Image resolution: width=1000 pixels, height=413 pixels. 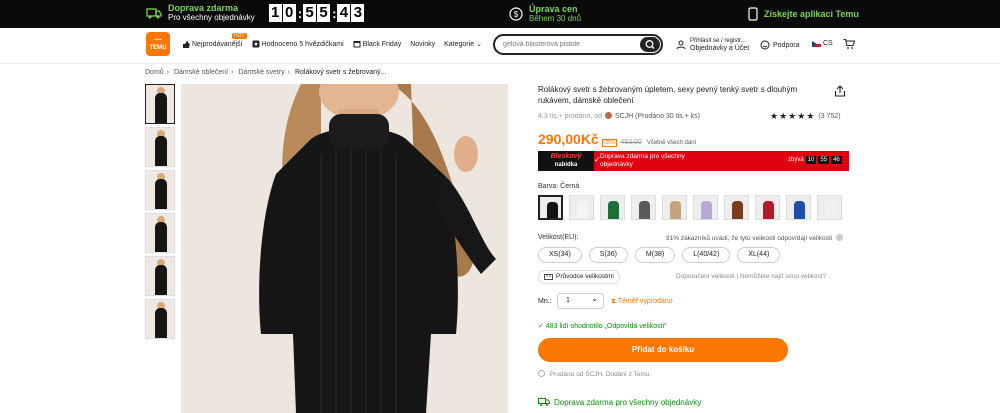 I want to click on quantity-label: Mn.:, so click(x=545, y=301).